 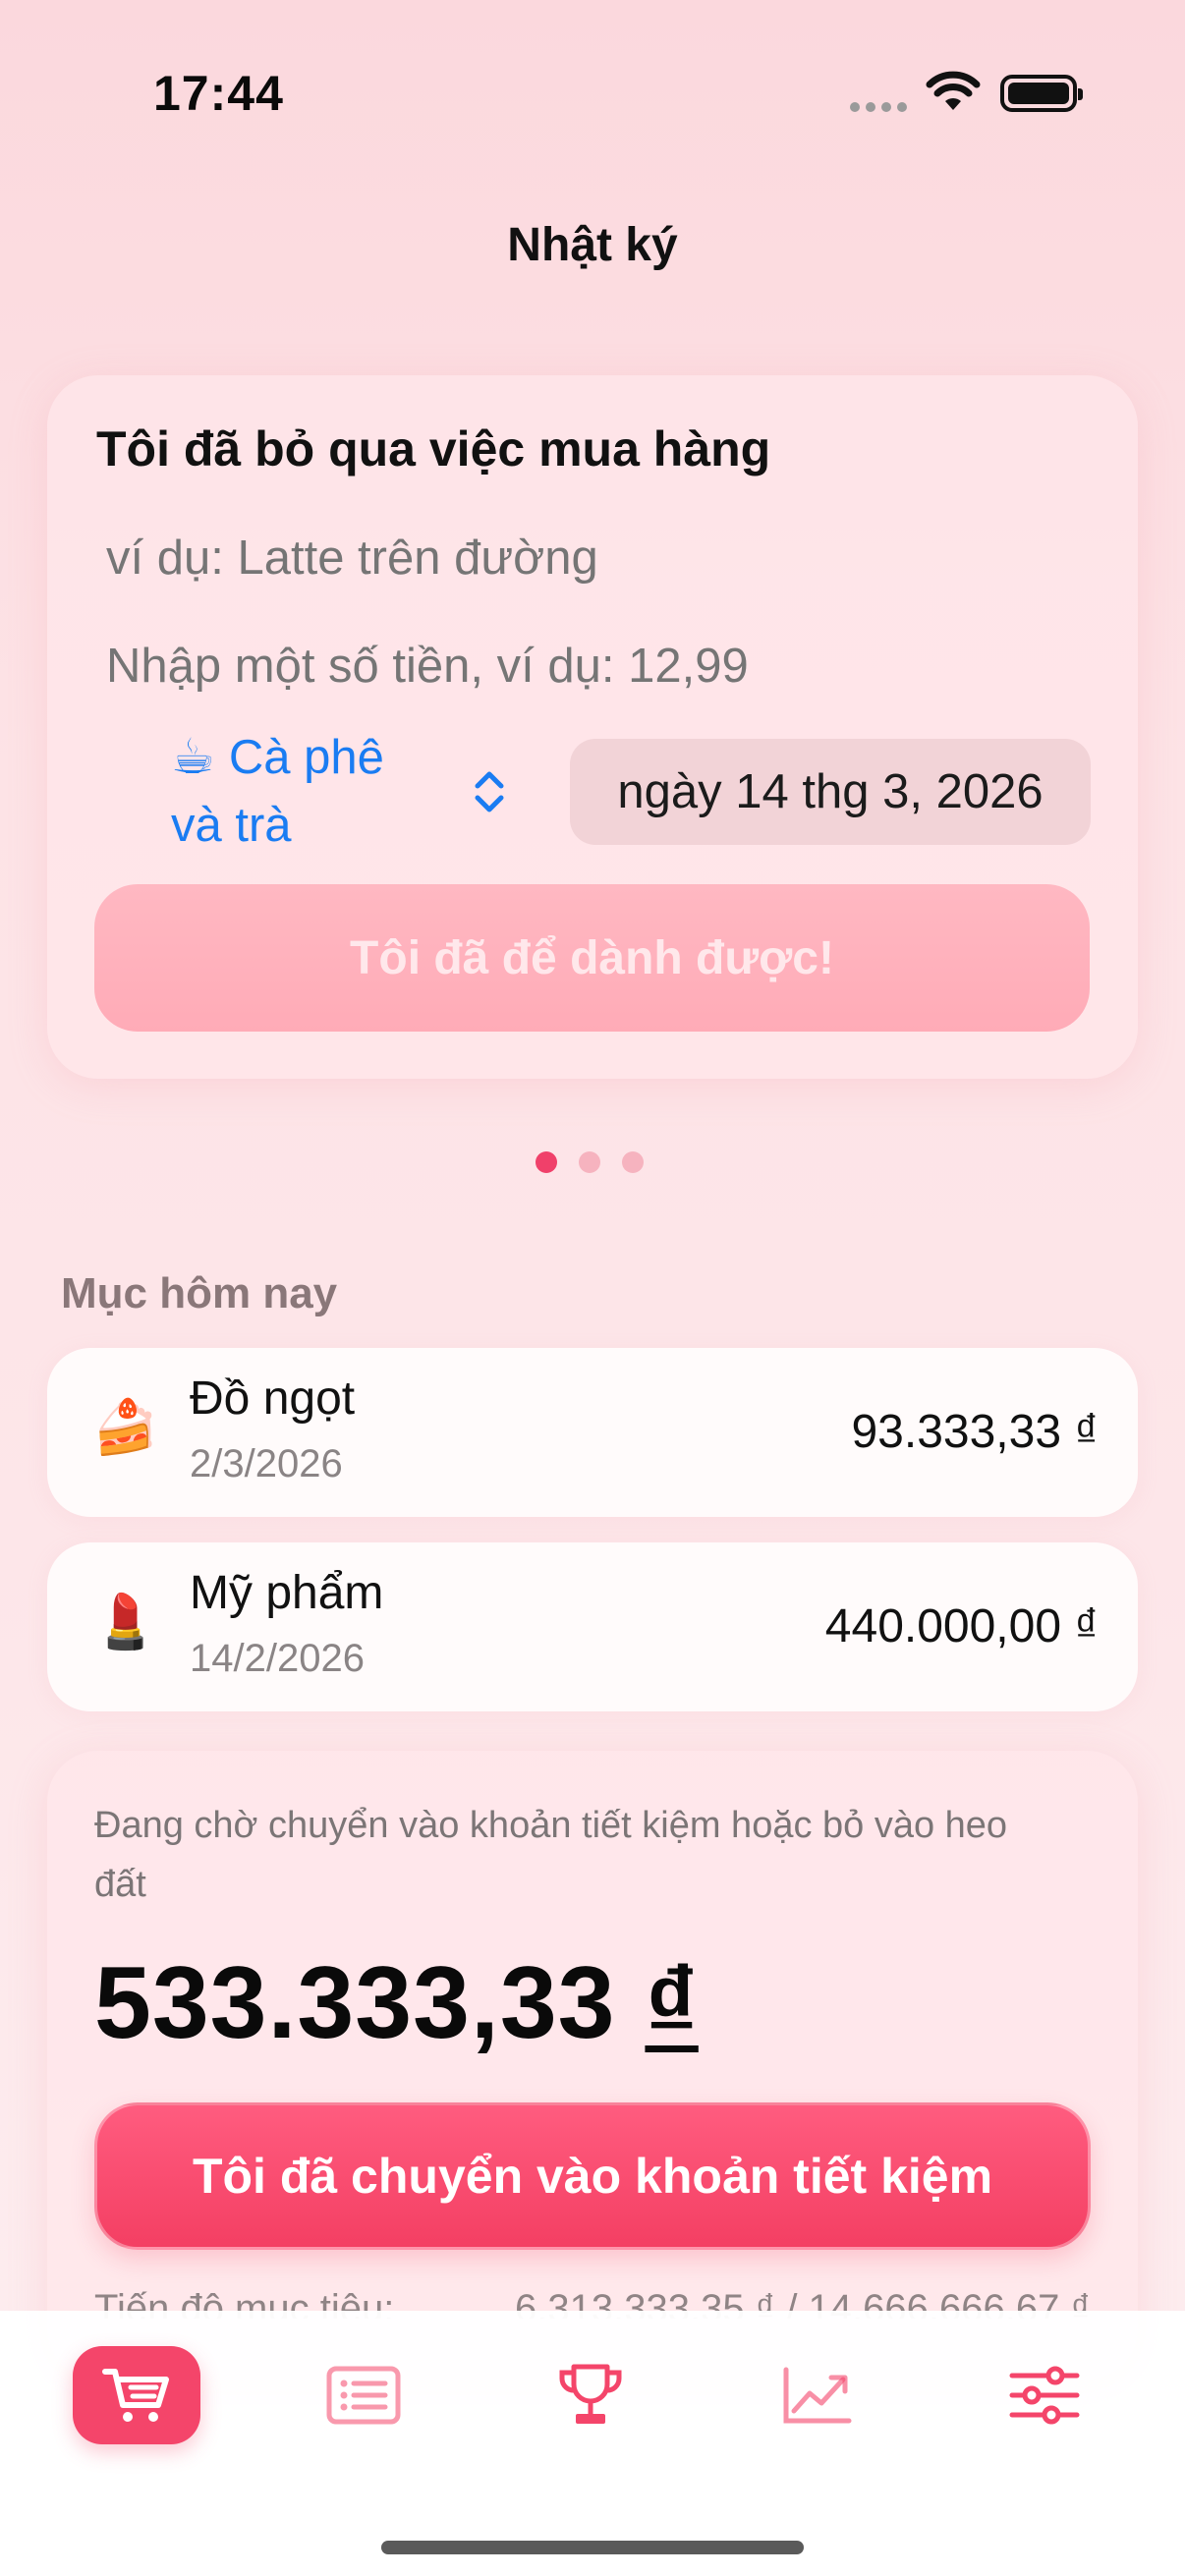 I want to click on list-item: 🍰 Đồ ngọt 2/3/2026 93.333,33 ₫, so click(x=592, y=1432).